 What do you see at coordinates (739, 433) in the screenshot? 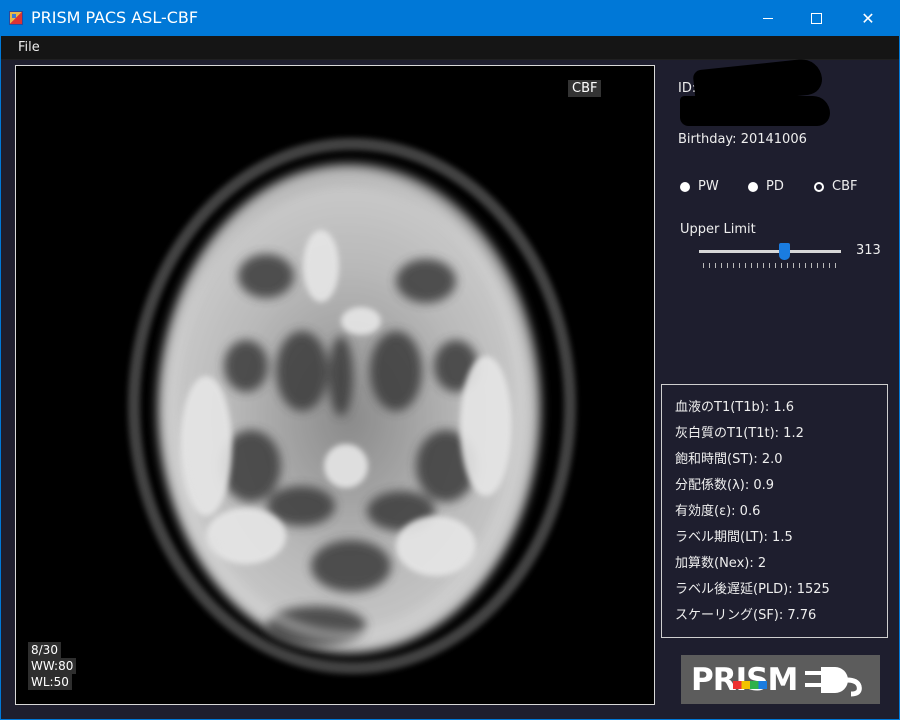
I see `param-t1t: 灰白質のT1(T1t): 1.2` at bounding box center [739, 433].